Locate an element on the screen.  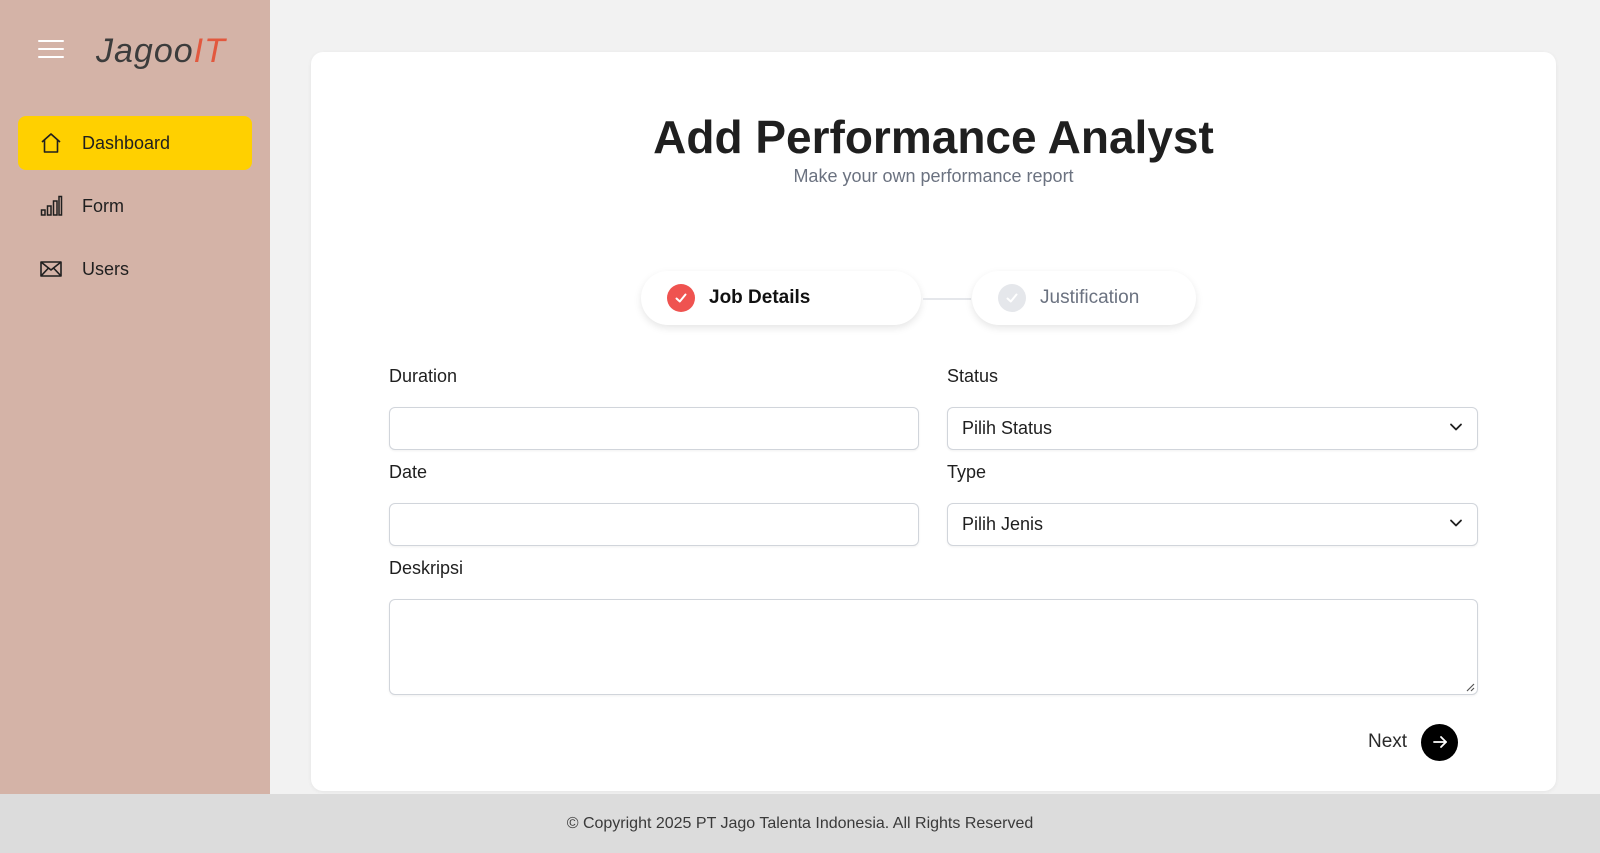
logo-main-text: Jagoo is located at coordinates (145, 51).